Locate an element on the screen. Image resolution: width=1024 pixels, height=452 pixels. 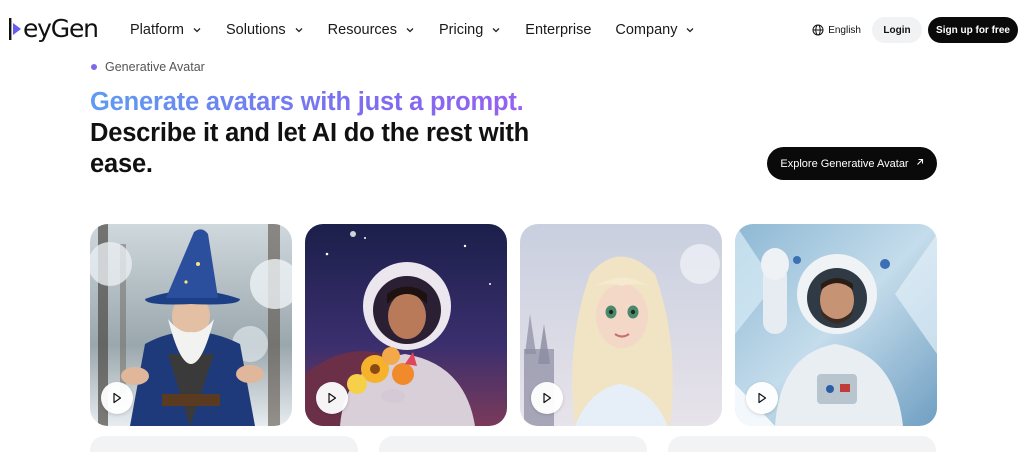
nav-item-label: Resources is located at coordinates (362, 30).